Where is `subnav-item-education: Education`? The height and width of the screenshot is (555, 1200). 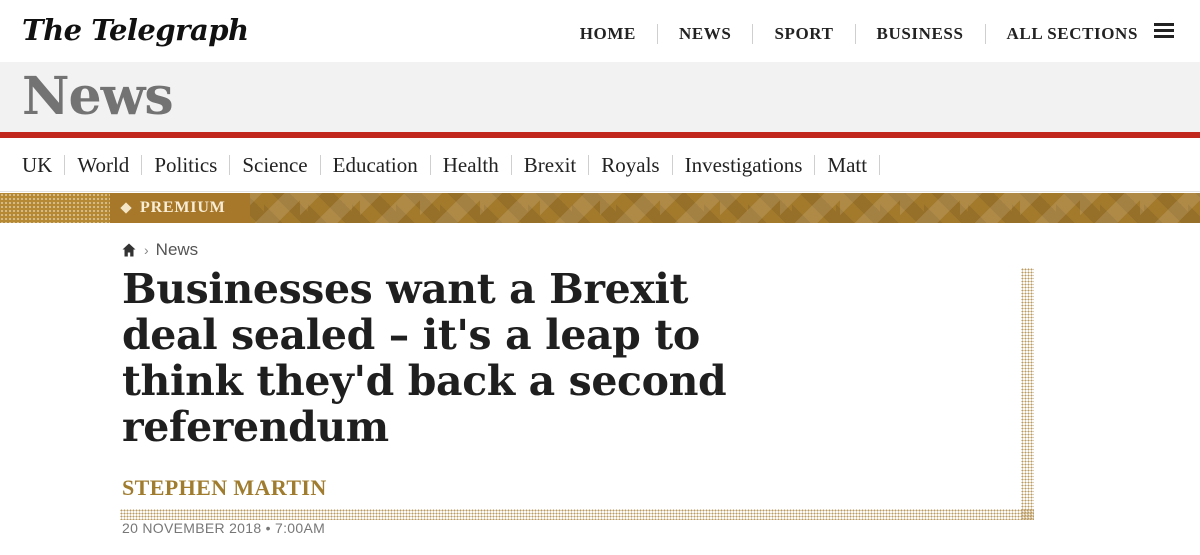
subnav-item-education: Education is located at coordinates (376, 164).